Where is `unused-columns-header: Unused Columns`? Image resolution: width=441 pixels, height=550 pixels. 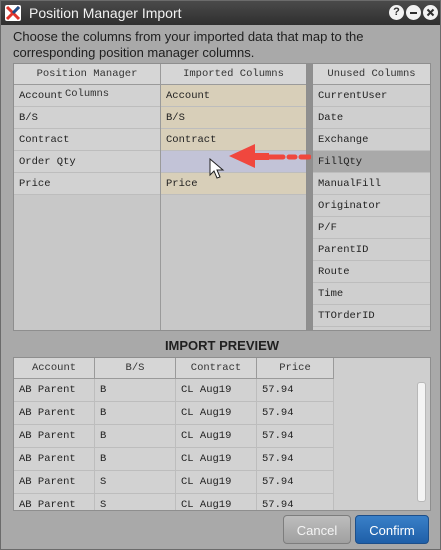
unused-columns-header: Unused Columns is located at coordinates (371, 74).